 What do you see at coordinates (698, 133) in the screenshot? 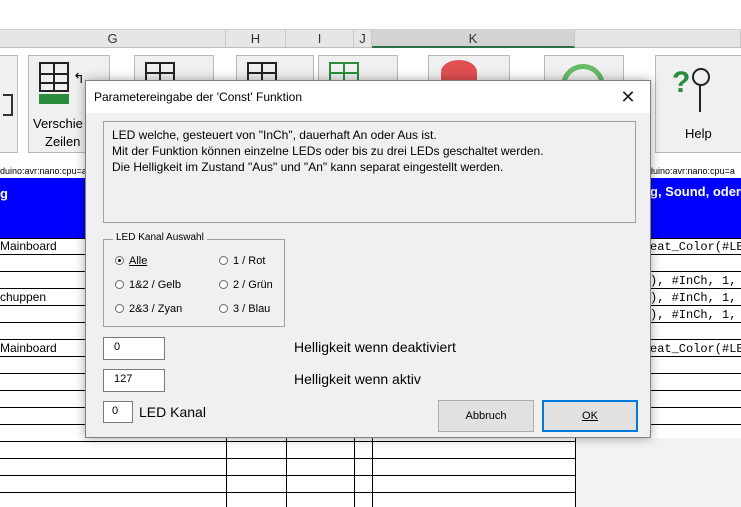
I see `help-label: Help` at bounding box center [698, 133].